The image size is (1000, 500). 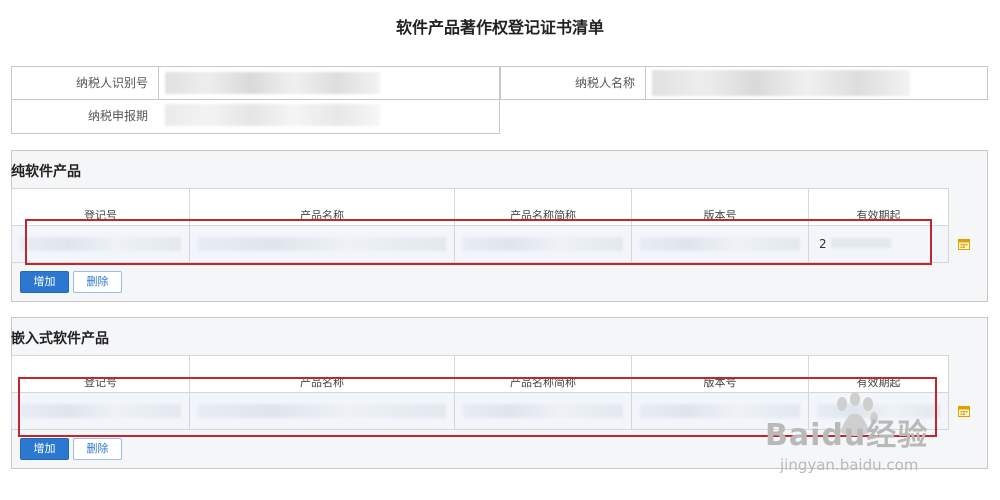 I want to click on taxpayer-name-field, so click(x=781, y=83).